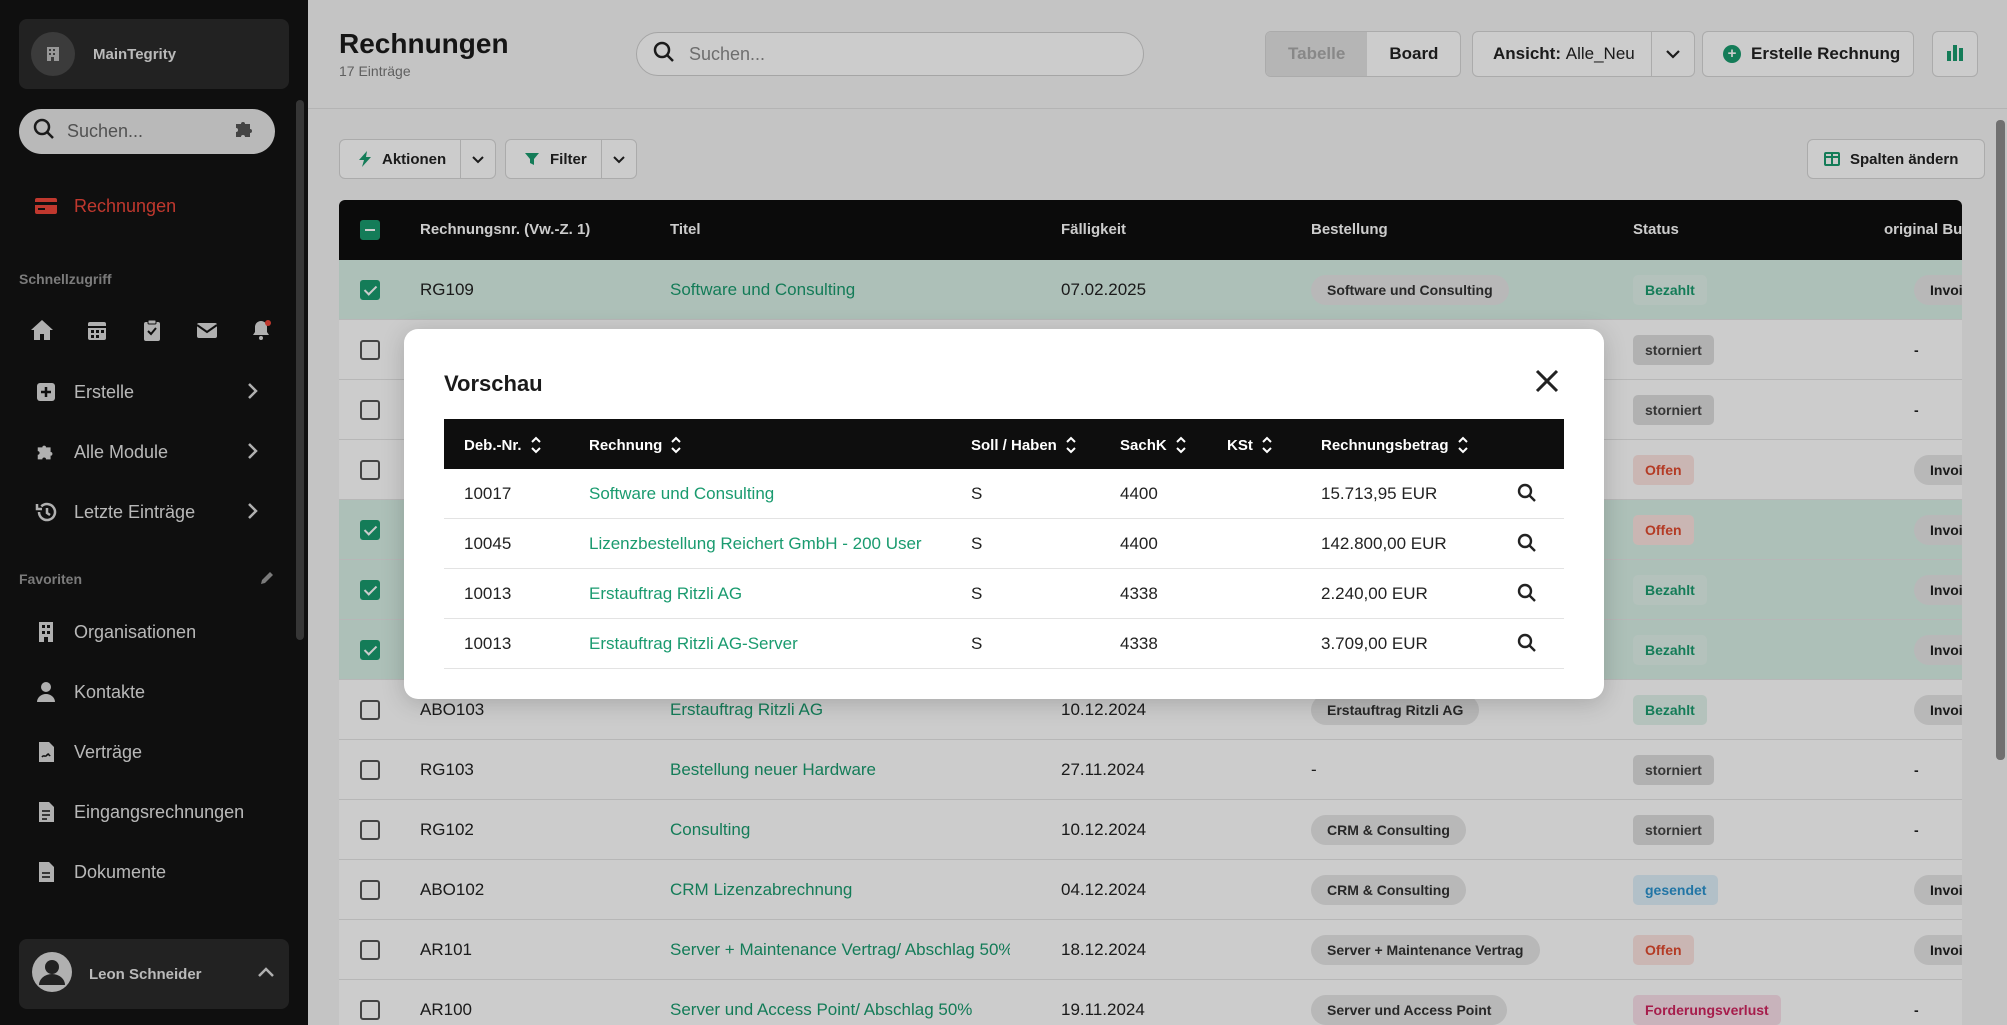  I want to click on column-header-kst: KSt, so click(1250, 445).